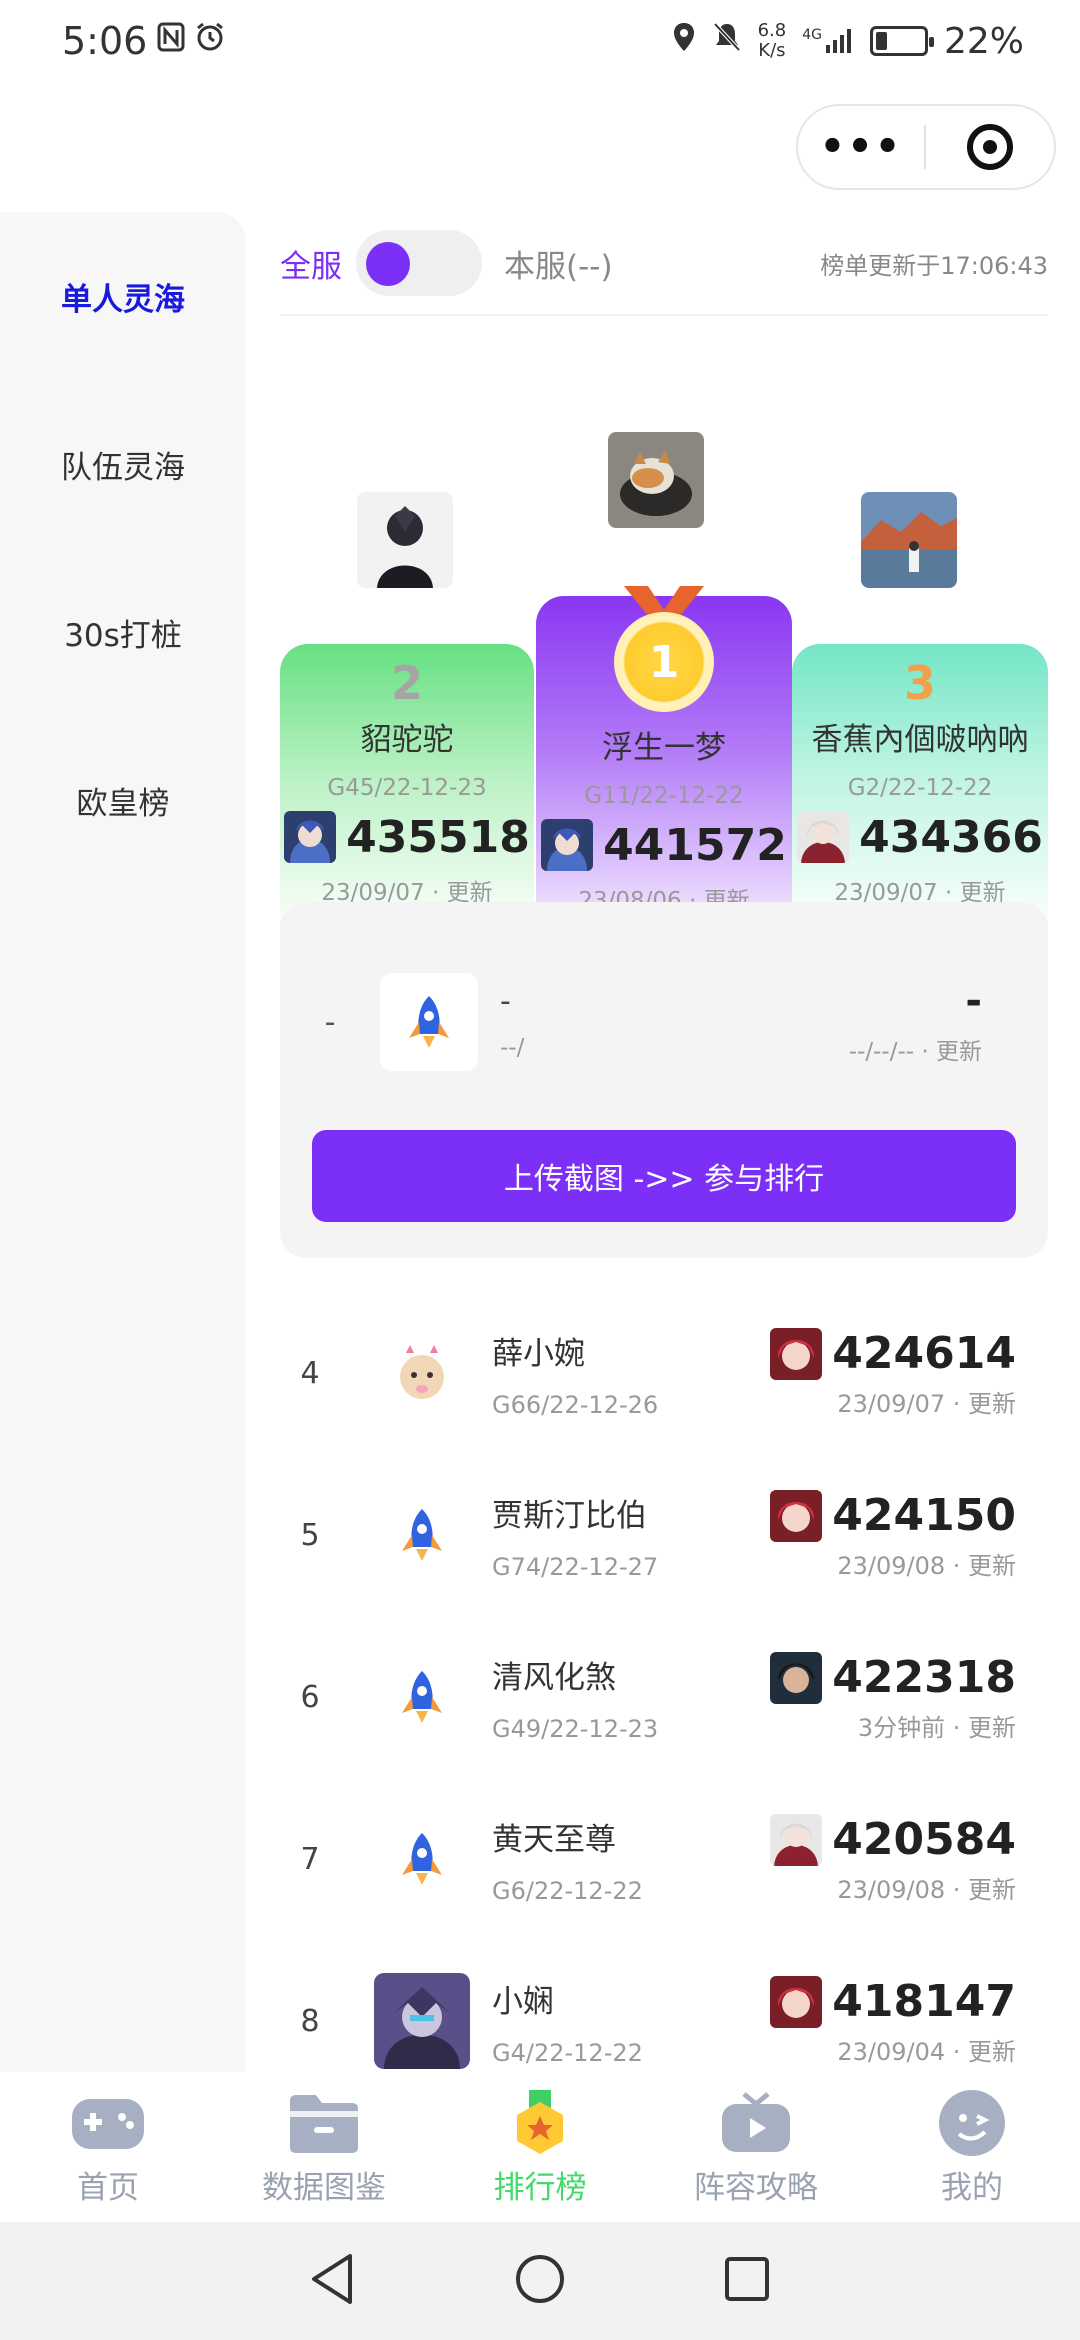  Describe the element at coordinates (171, 41) in the screenshot. I see `nfc-icon` at that location.